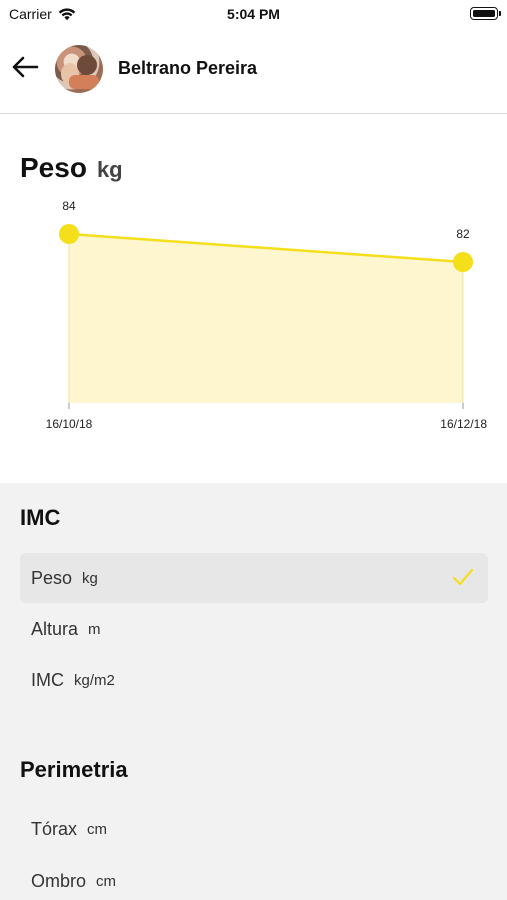 Image resolution: width=507 pixels, height=900 pixels. Describe the element at coordinates (254, 578) in the screenshot. I see `list-item-peso: Peso kg` at that location.